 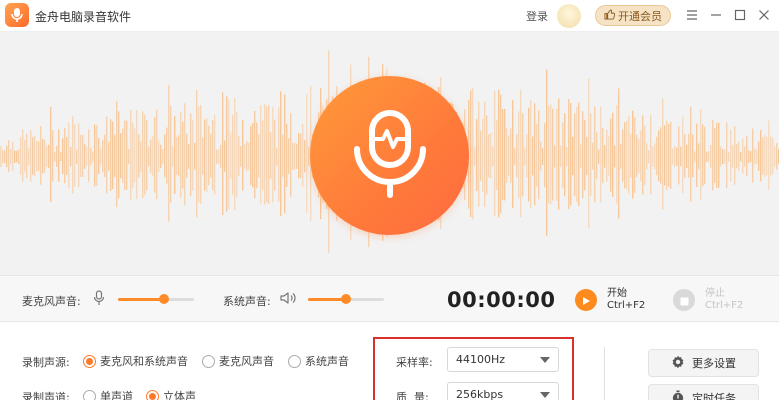 I want to click on source-option-mic-and-system: 麦克风和系统声音, so click(x=135, y=361).